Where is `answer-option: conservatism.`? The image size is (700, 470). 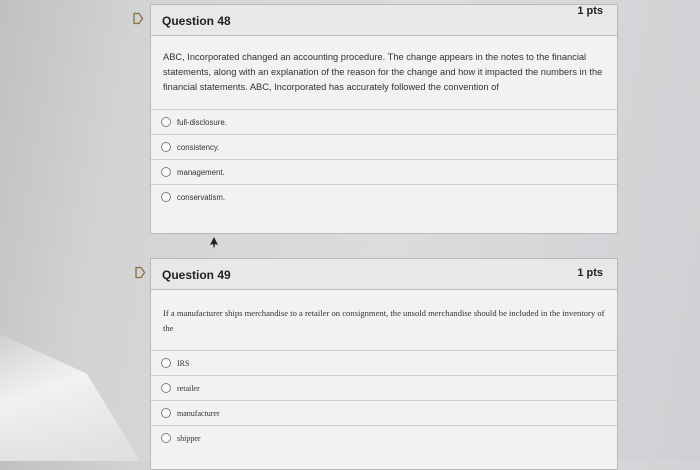
answer-option: conservatism. is located at coordinates (384, 196).